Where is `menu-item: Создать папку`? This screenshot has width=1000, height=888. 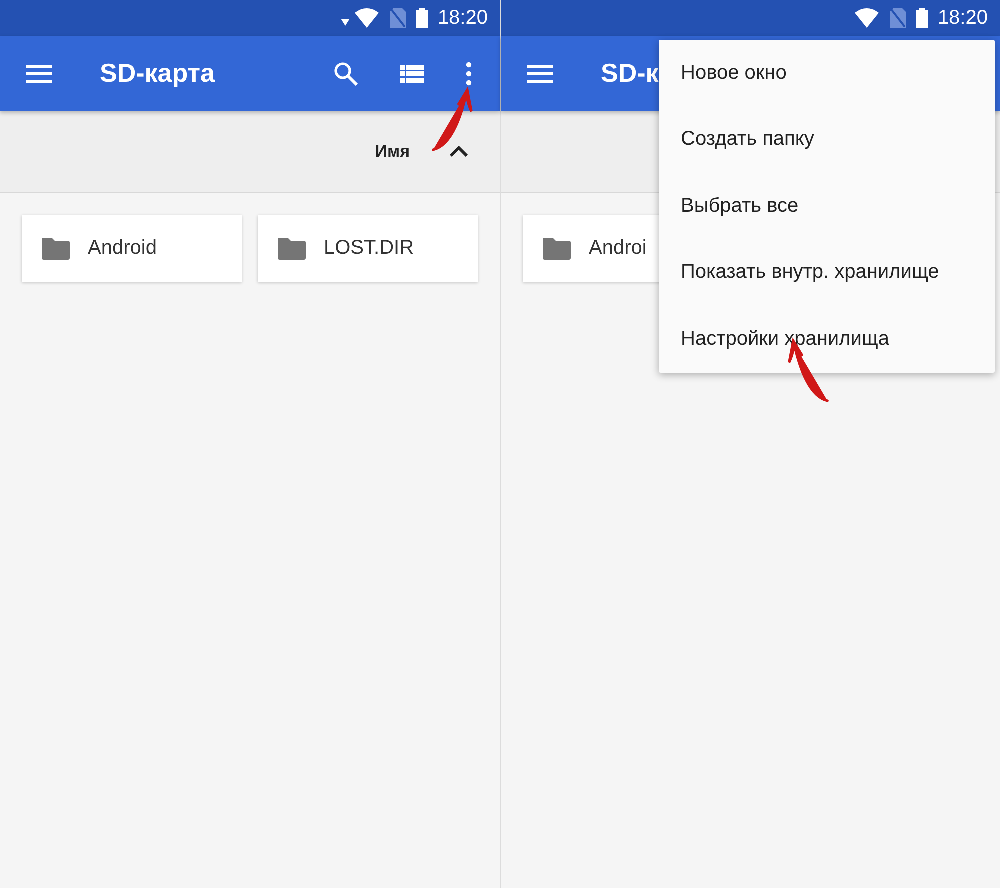
menu-item: Создать папку is located at coordinates (827, 139).